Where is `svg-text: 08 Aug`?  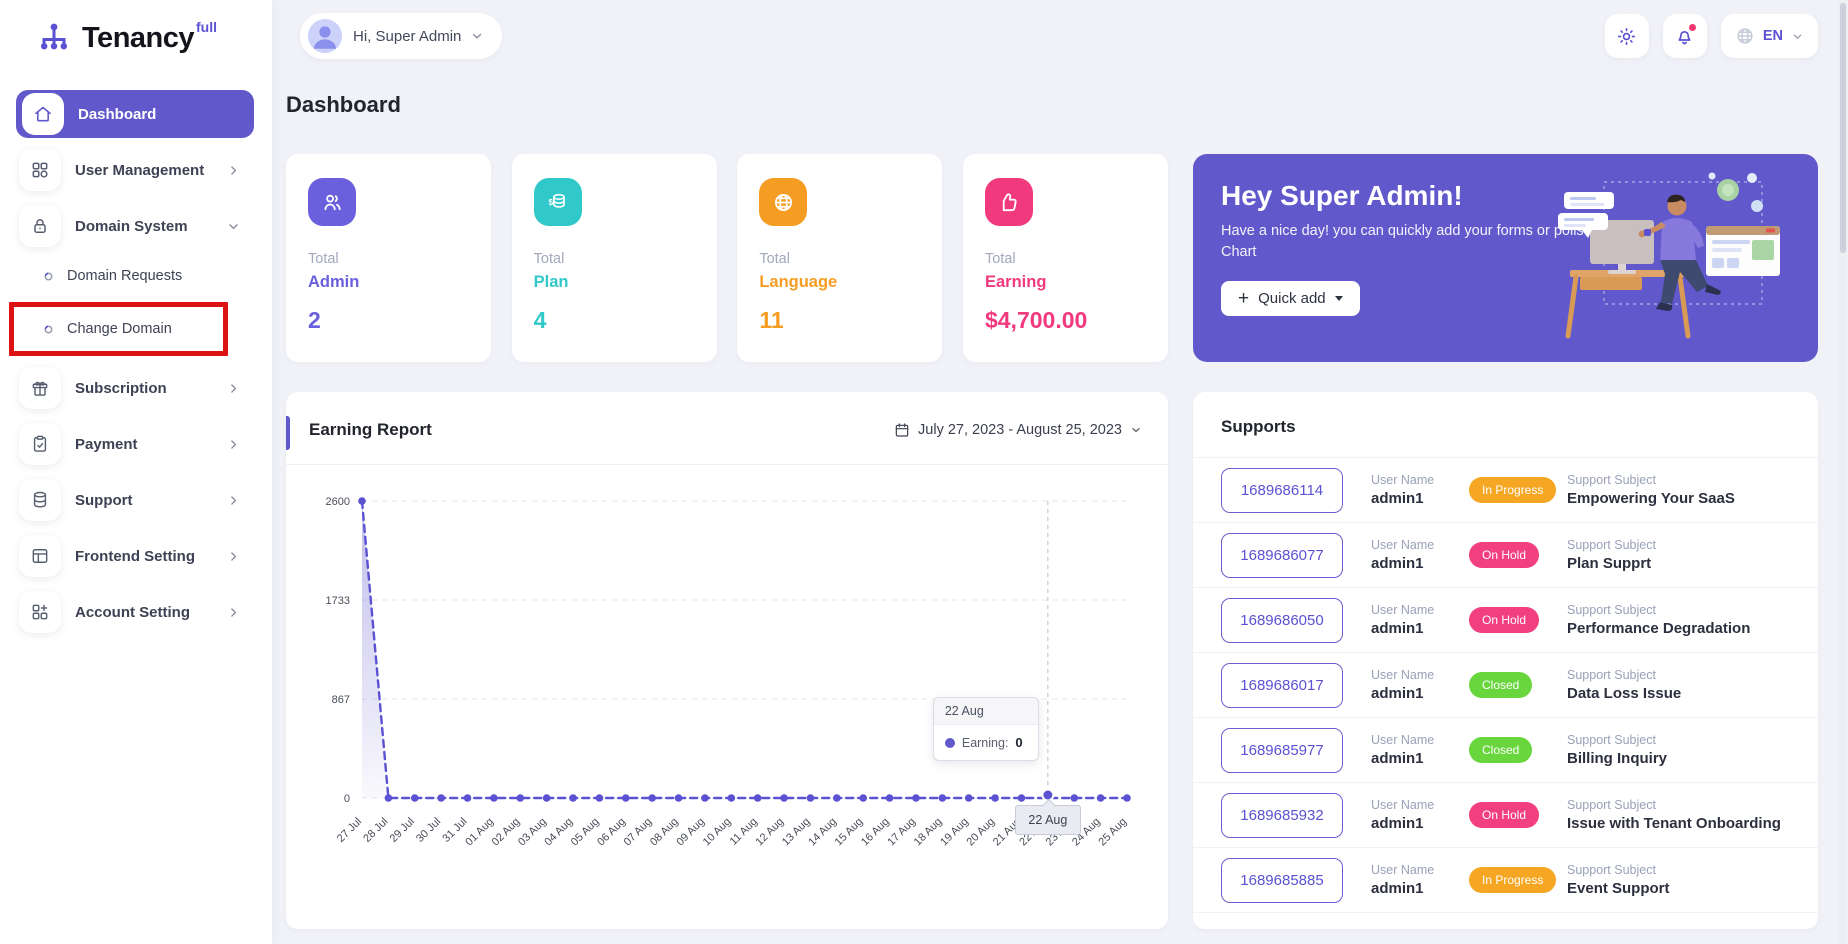
svg-text: 08 Aug is located at coordinates (664, 832).